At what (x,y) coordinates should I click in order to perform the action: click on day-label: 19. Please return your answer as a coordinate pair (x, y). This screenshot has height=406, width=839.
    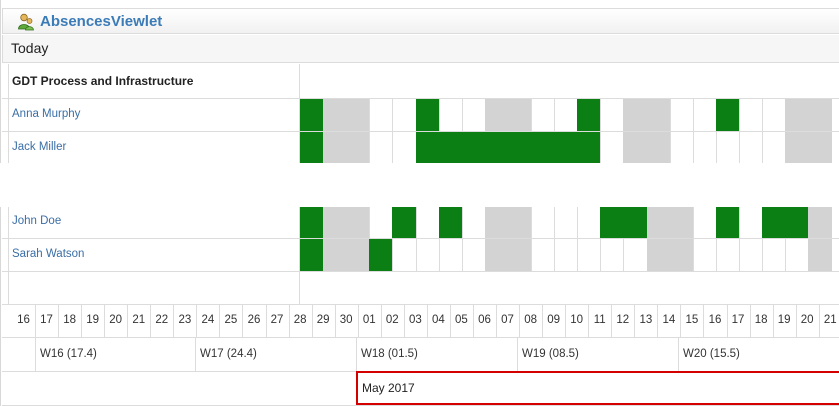
    Looking at the image, I should click on (93, 320).